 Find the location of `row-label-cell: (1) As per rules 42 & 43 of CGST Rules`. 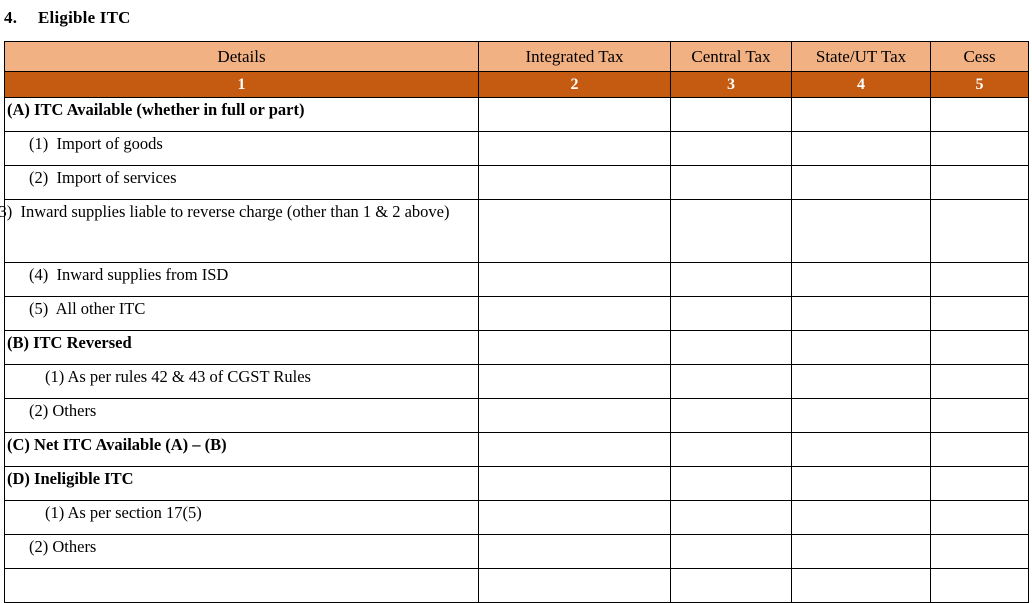

row-label-cell: (1) As per rules 42 & 43 of CGST Rules is located at coordinates (241, 381).